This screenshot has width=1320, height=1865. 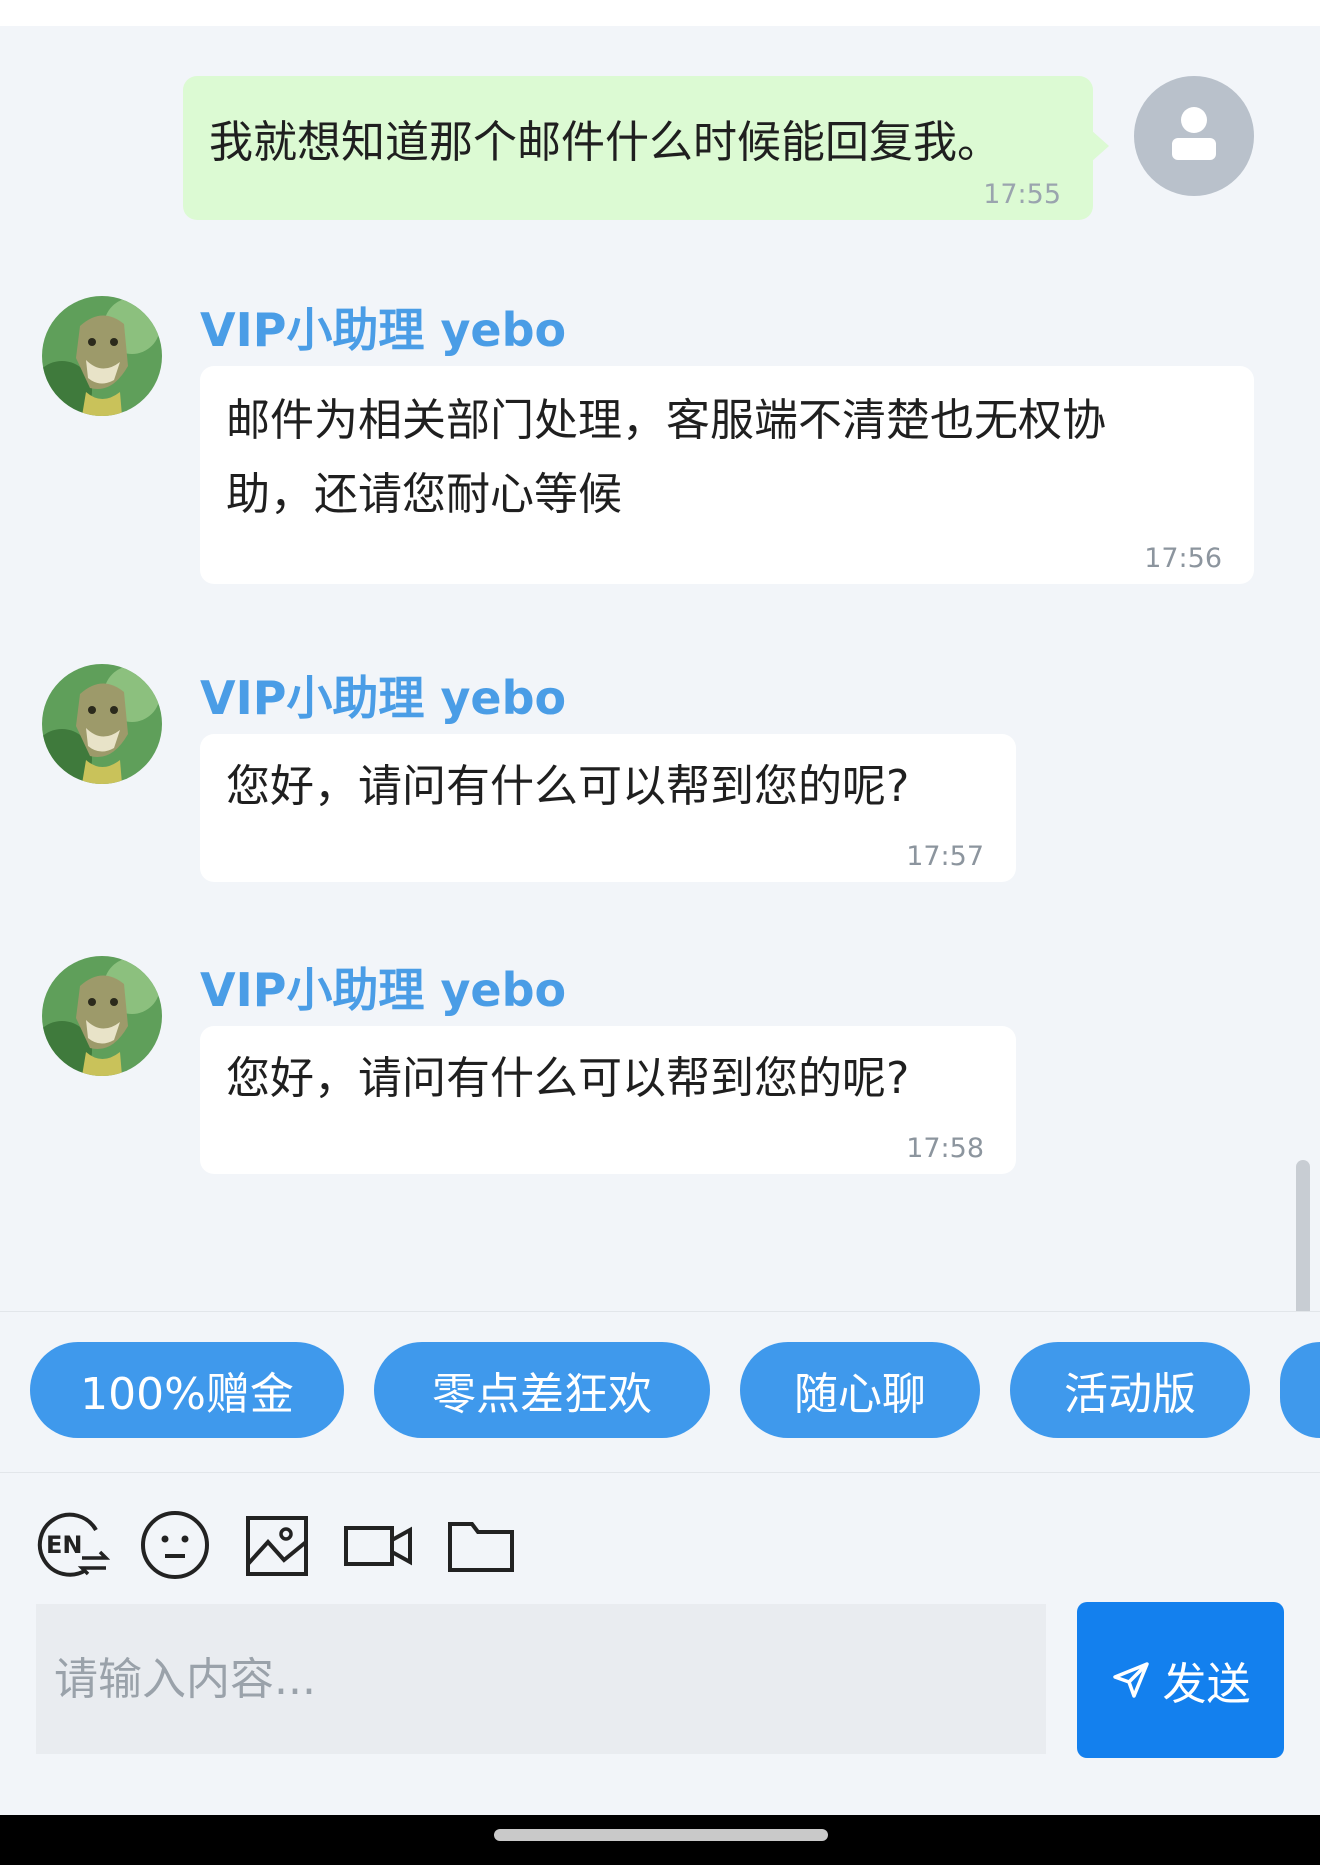 I want to click on user-message-bubble: 我就想知道那个邮件什么时候能回复我。 17:55, so click(x=646, y=148).